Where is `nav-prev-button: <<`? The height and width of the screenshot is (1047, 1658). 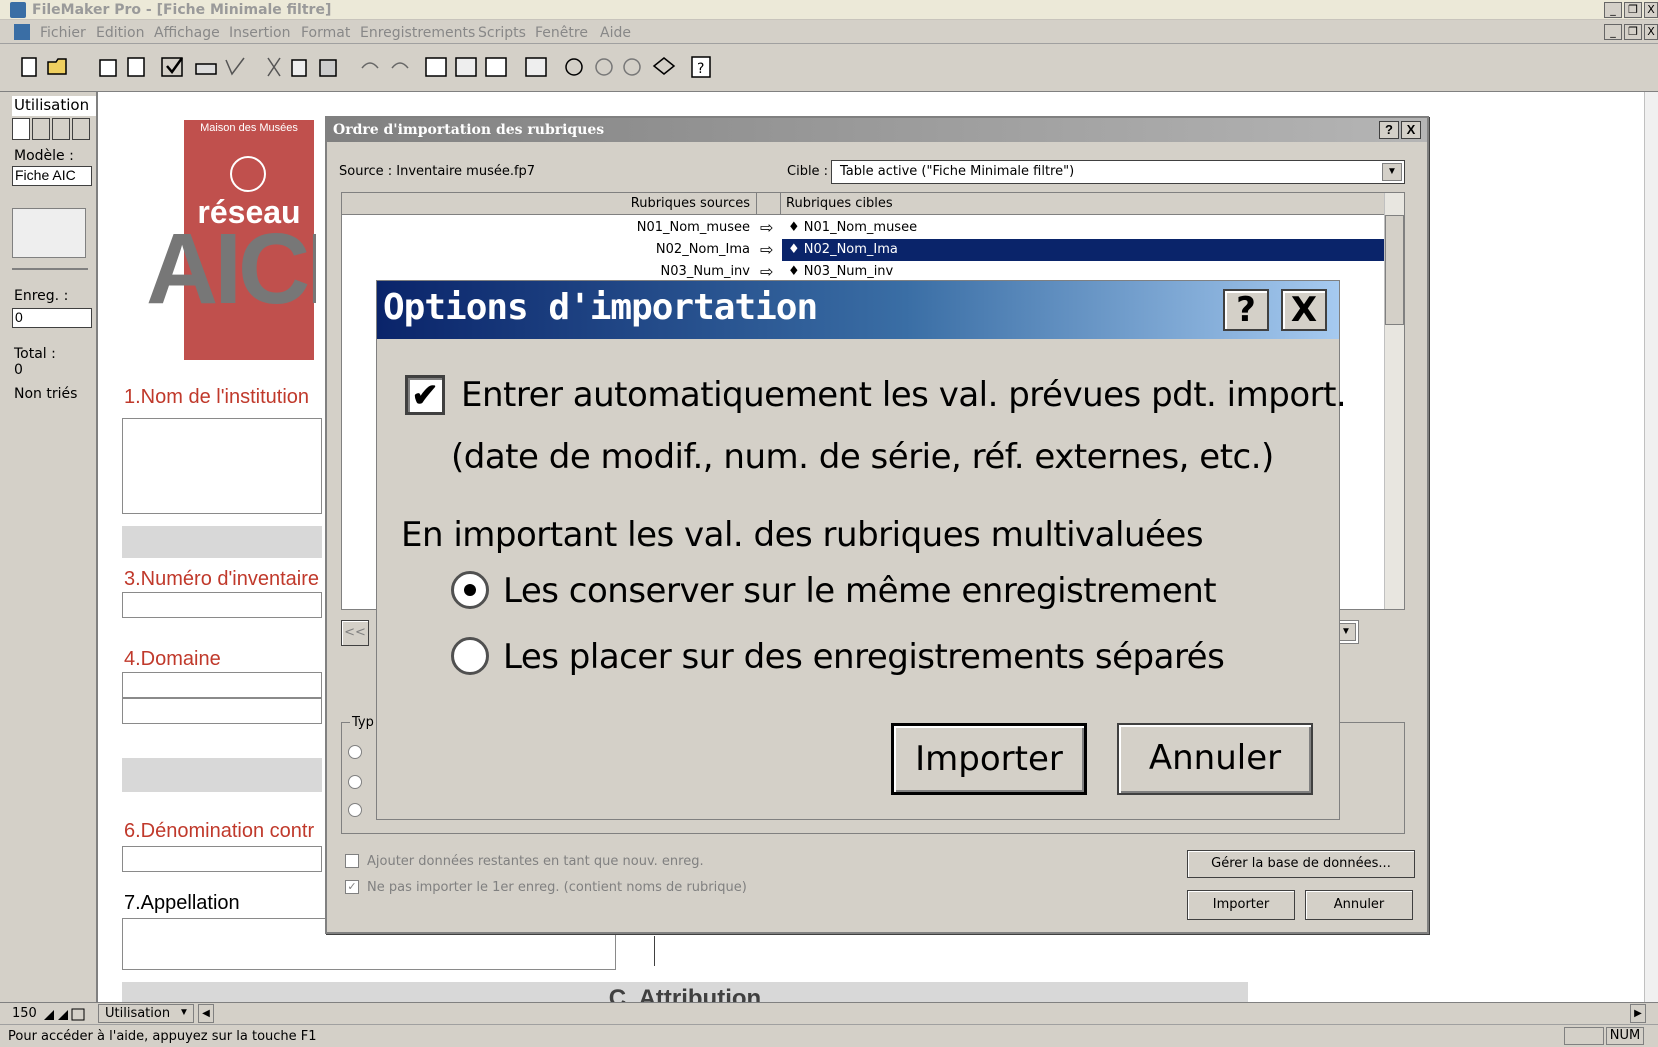 nav-prev-button: << is located at coordinates (355, 633).